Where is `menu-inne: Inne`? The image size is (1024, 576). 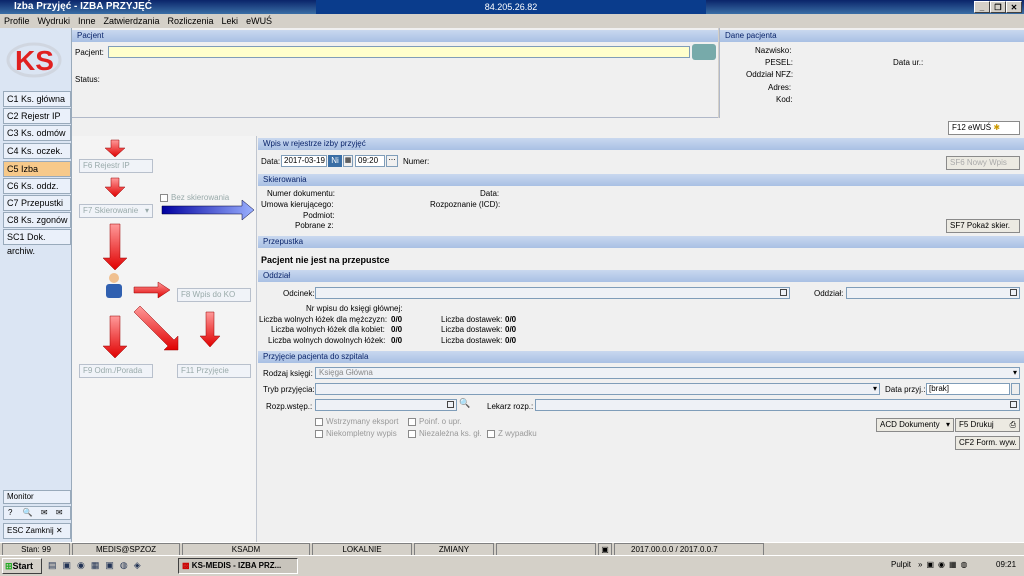
menu-inne: Inne is located at coordinates (87, 21).